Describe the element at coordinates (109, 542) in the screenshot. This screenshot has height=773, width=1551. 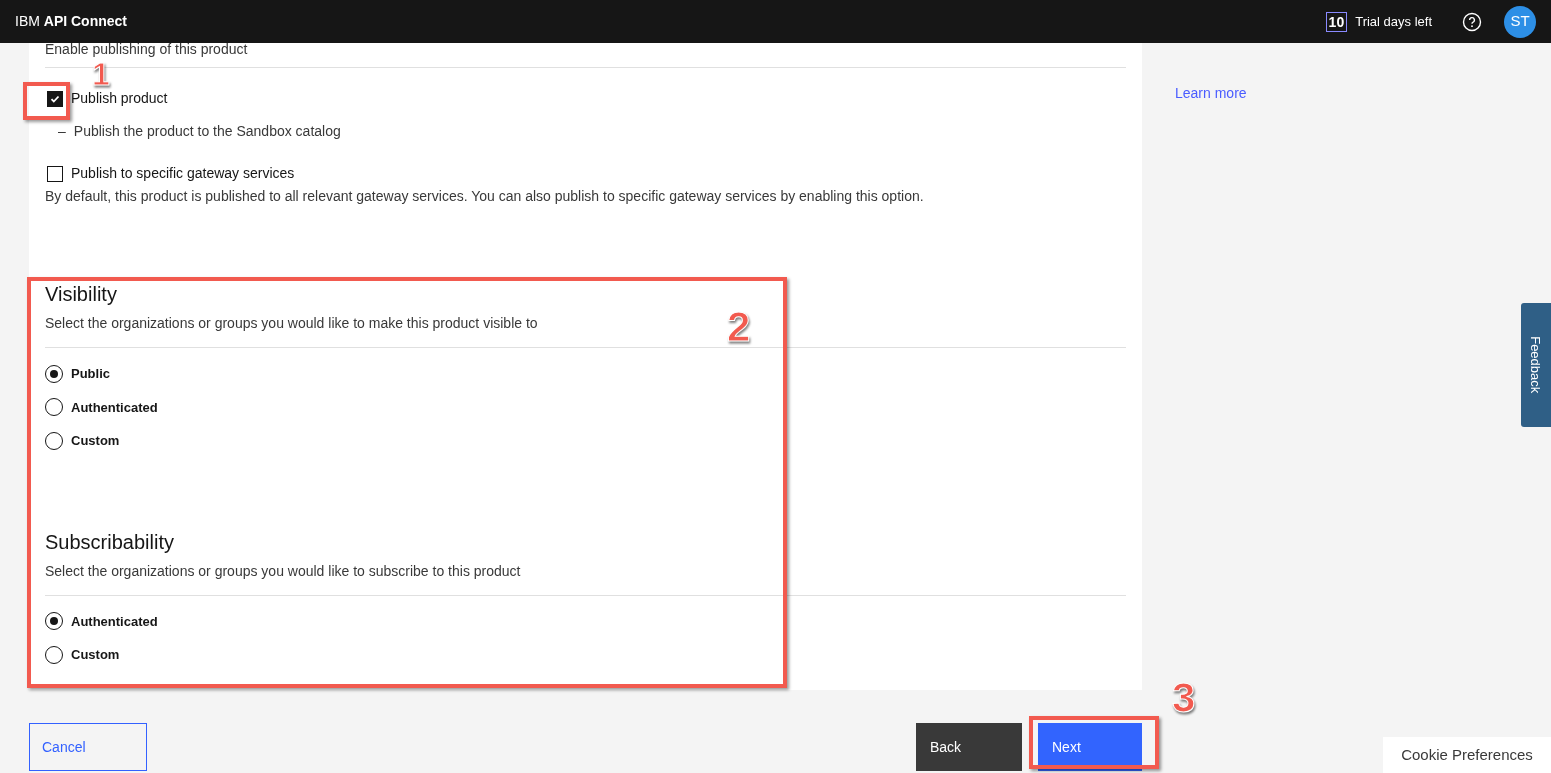
I see `section-title: Subscribability` at that location.